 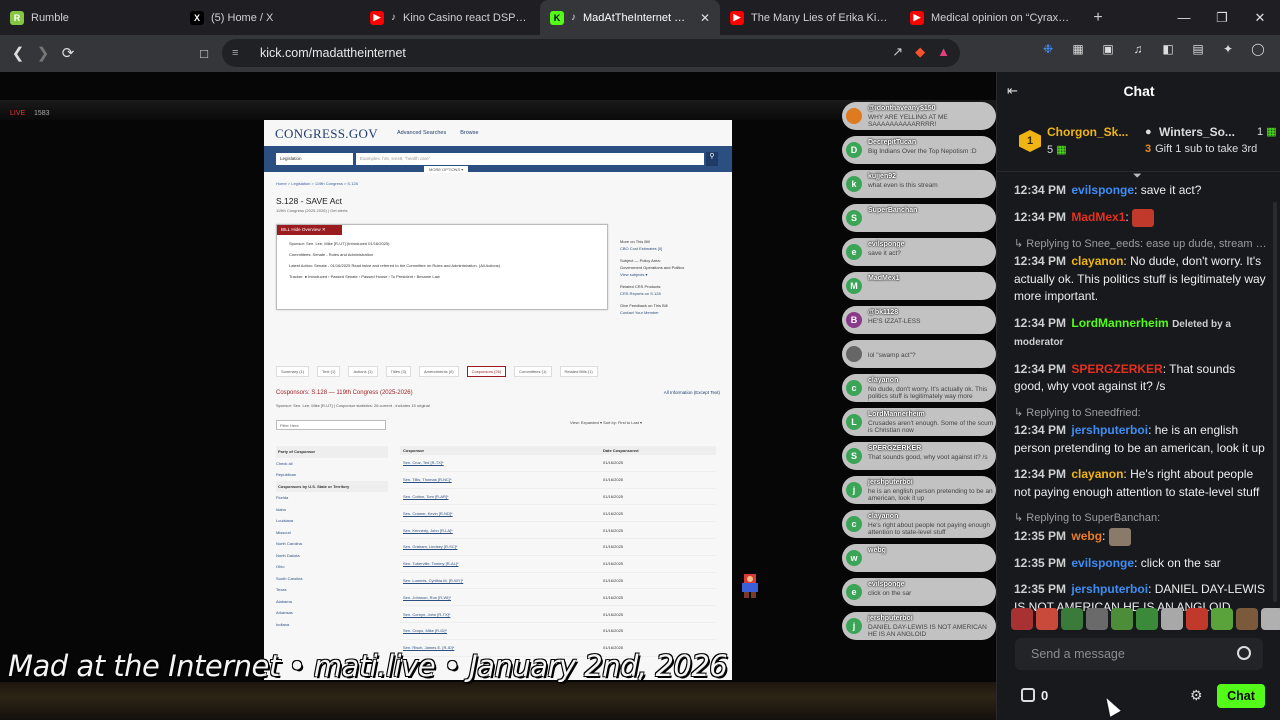 I want to click on message-username: webg, so click(x=1086, y=536).